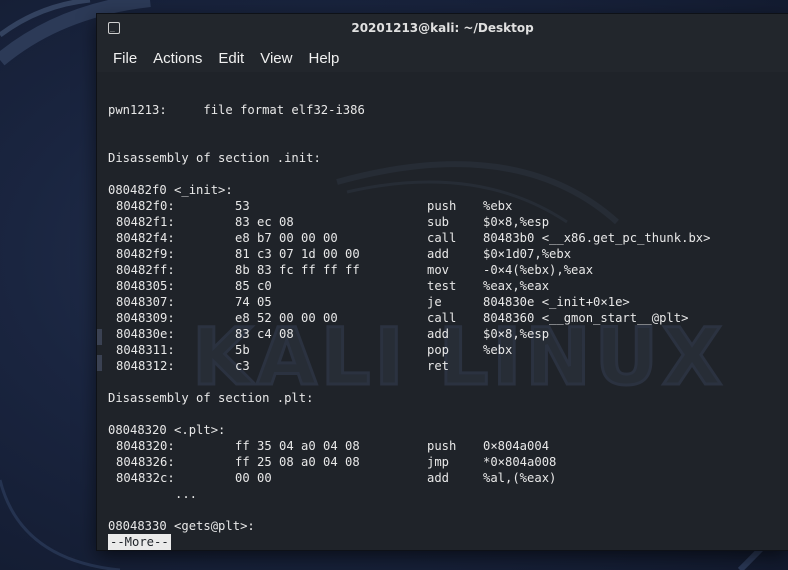 This screenshot has width=788, height=570. Describe the element at coordinates (145, 238) in the screenshot. I see `disasm-address: 80482f4:` at that location.